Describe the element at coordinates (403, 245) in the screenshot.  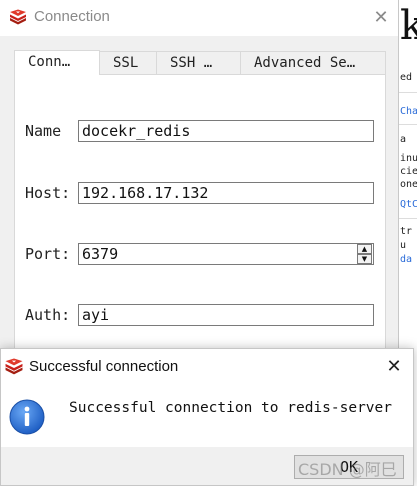
I see `background-text-line: u` at that location.